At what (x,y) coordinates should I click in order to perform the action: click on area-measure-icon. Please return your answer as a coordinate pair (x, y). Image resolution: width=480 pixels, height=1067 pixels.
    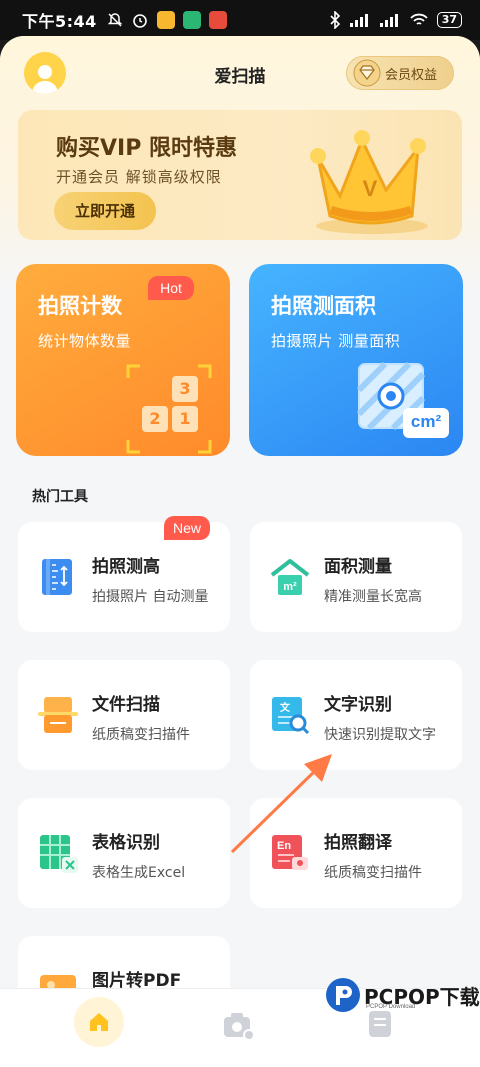
    Looking at the image, I should click on (402, 399).